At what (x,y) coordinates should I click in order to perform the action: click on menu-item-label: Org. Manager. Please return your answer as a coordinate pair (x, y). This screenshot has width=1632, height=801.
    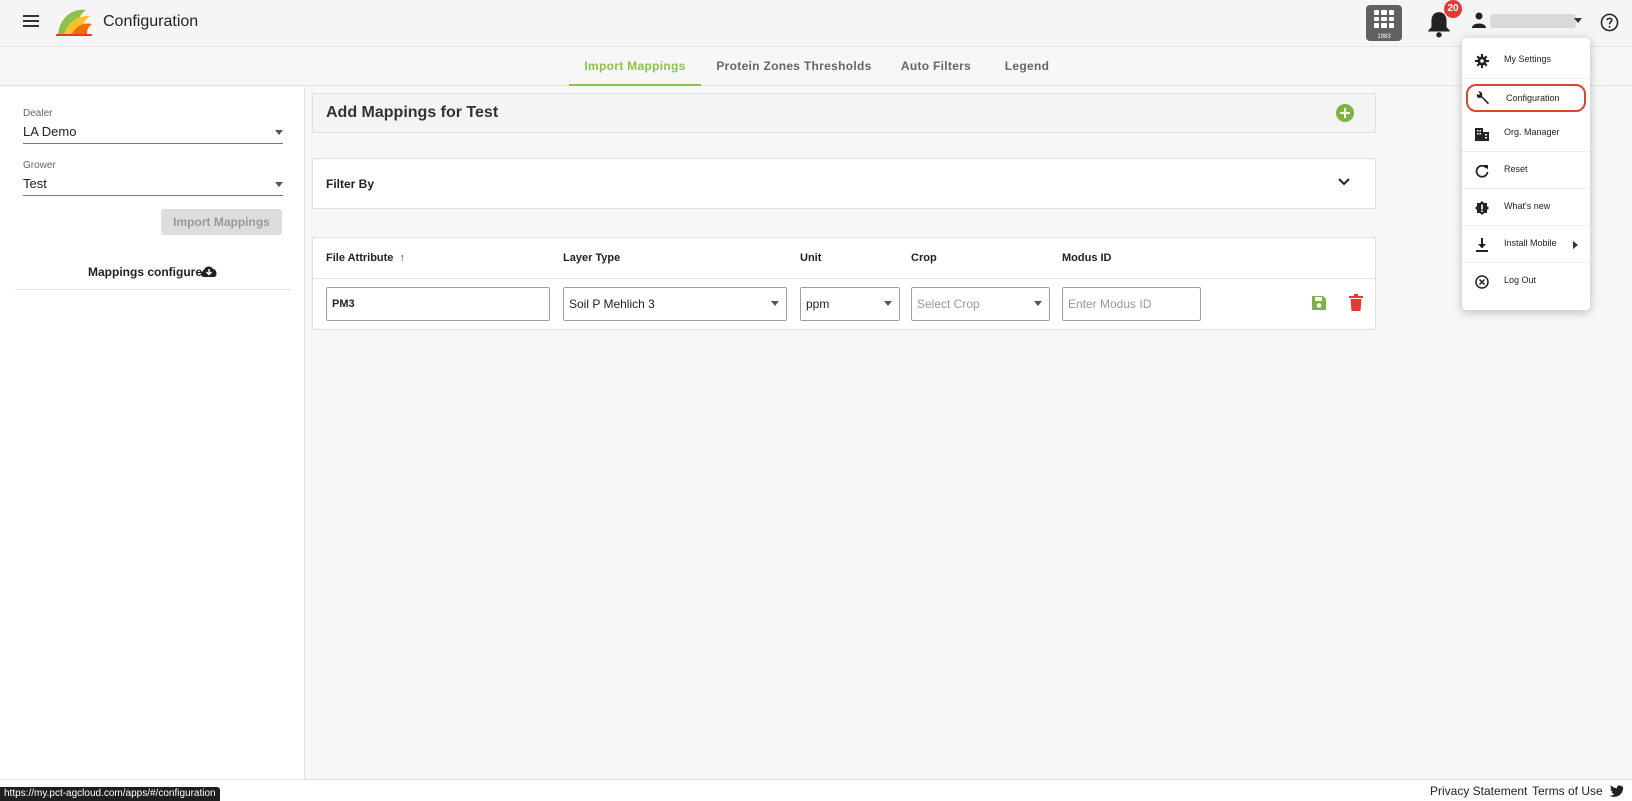
    Looking at the image, I should click on (1532, 132).